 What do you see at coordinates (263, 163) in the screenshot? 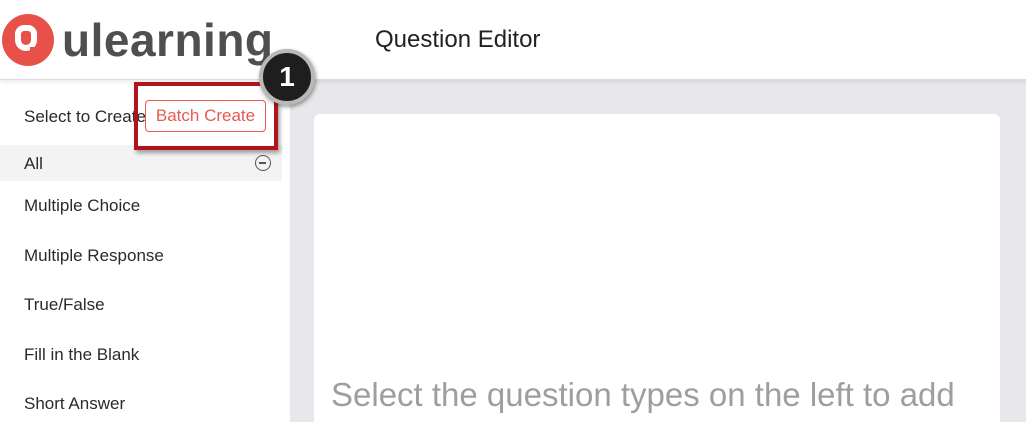
I see `minus-circle-icon` at bounding box center [263, 163].